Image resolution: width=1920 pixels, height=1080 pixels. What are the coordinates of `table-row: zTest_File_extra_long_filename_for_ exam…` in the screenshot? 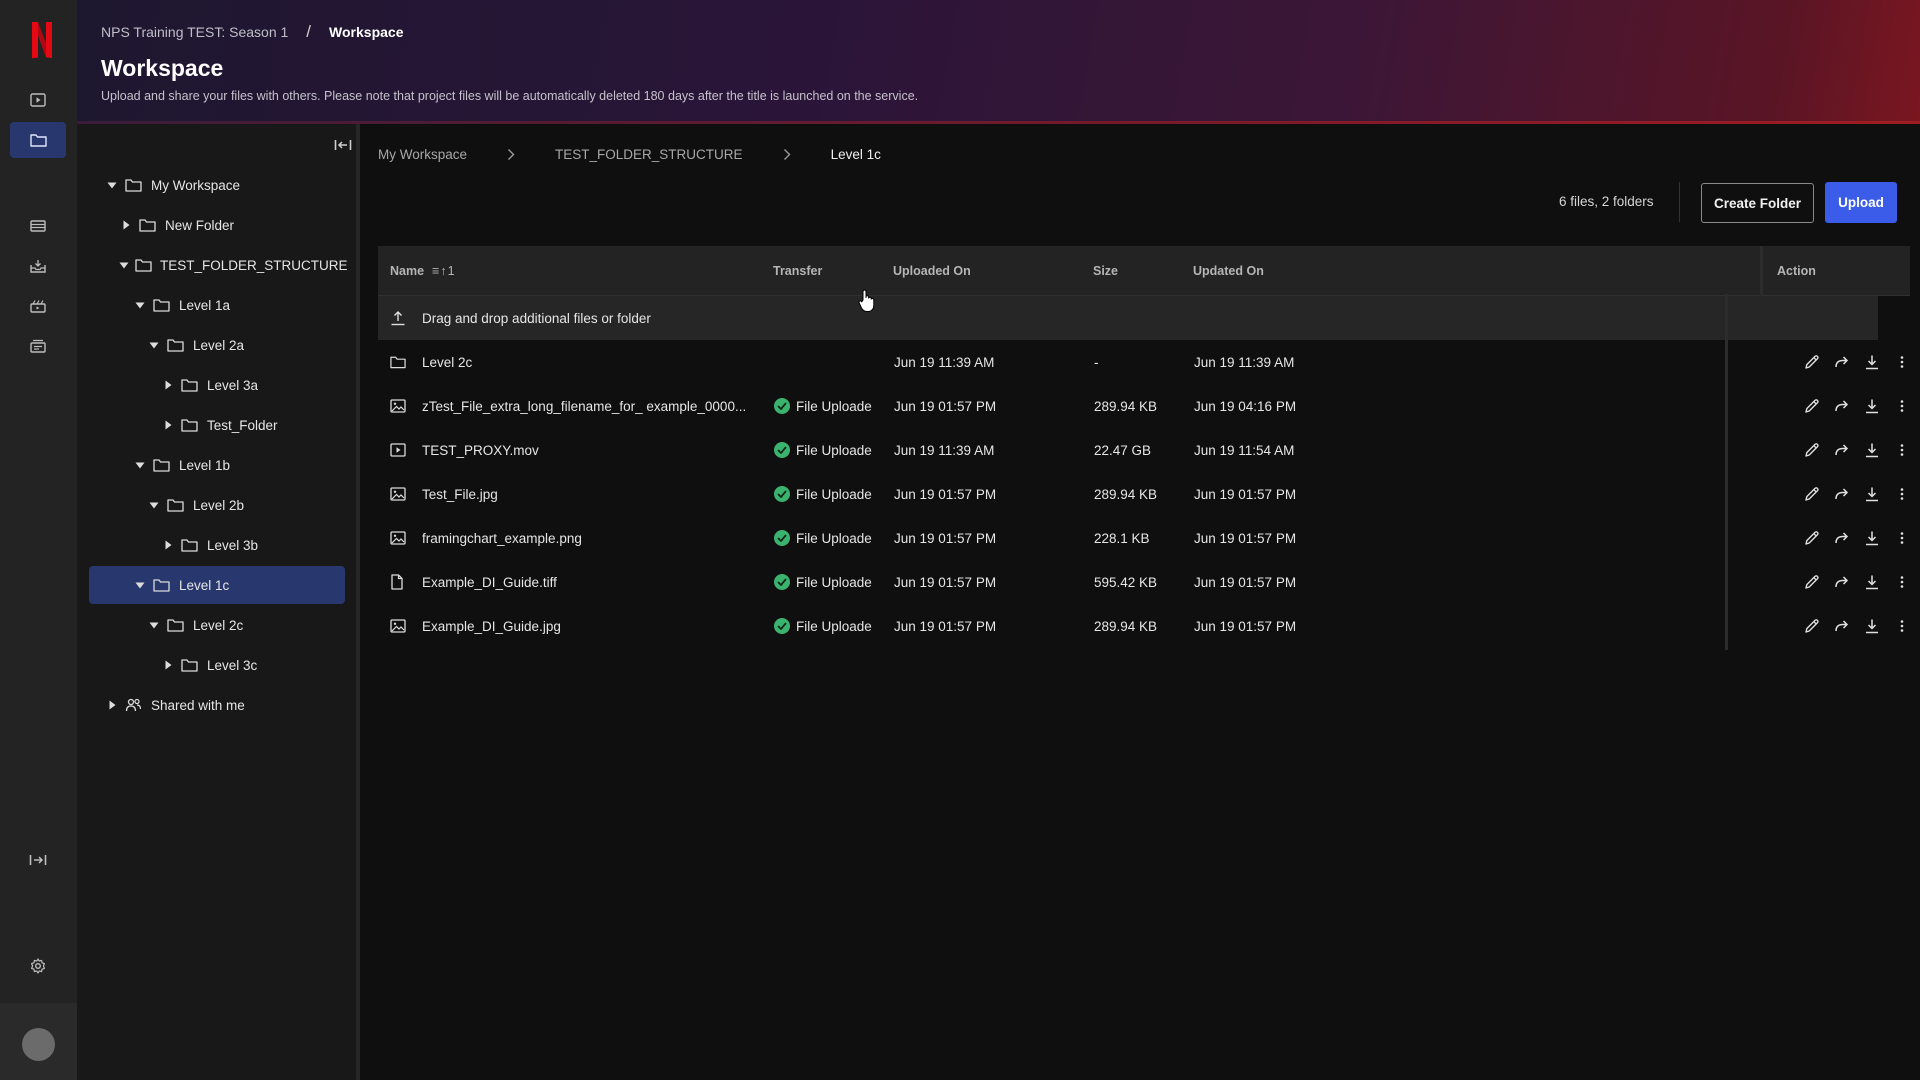 It's located at (1141, 406).